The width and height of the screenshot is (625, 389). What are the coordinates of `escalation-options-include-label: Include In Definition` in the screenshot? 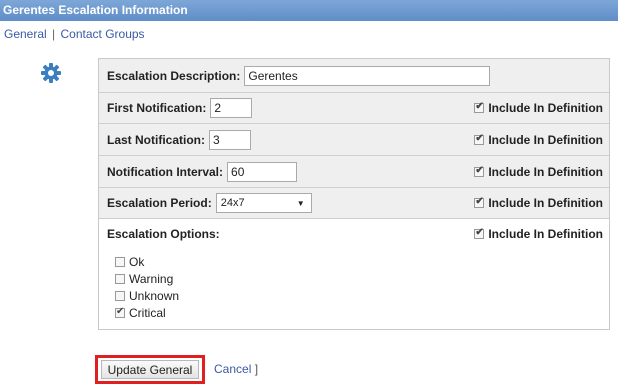 It's located at (545, 234).